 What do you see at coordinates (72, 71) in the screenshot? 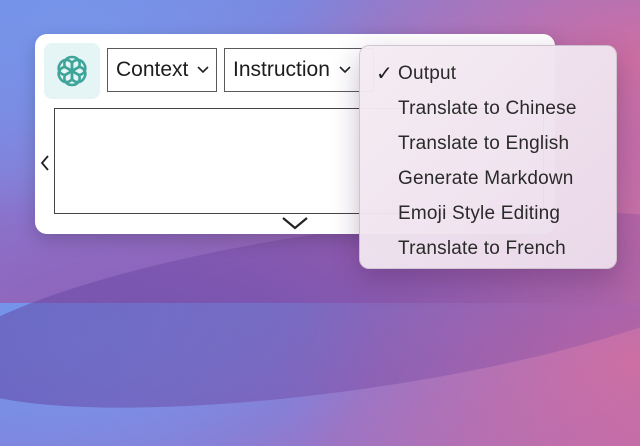
I see `openai-logo-icon` at bounding box center [72, 71].